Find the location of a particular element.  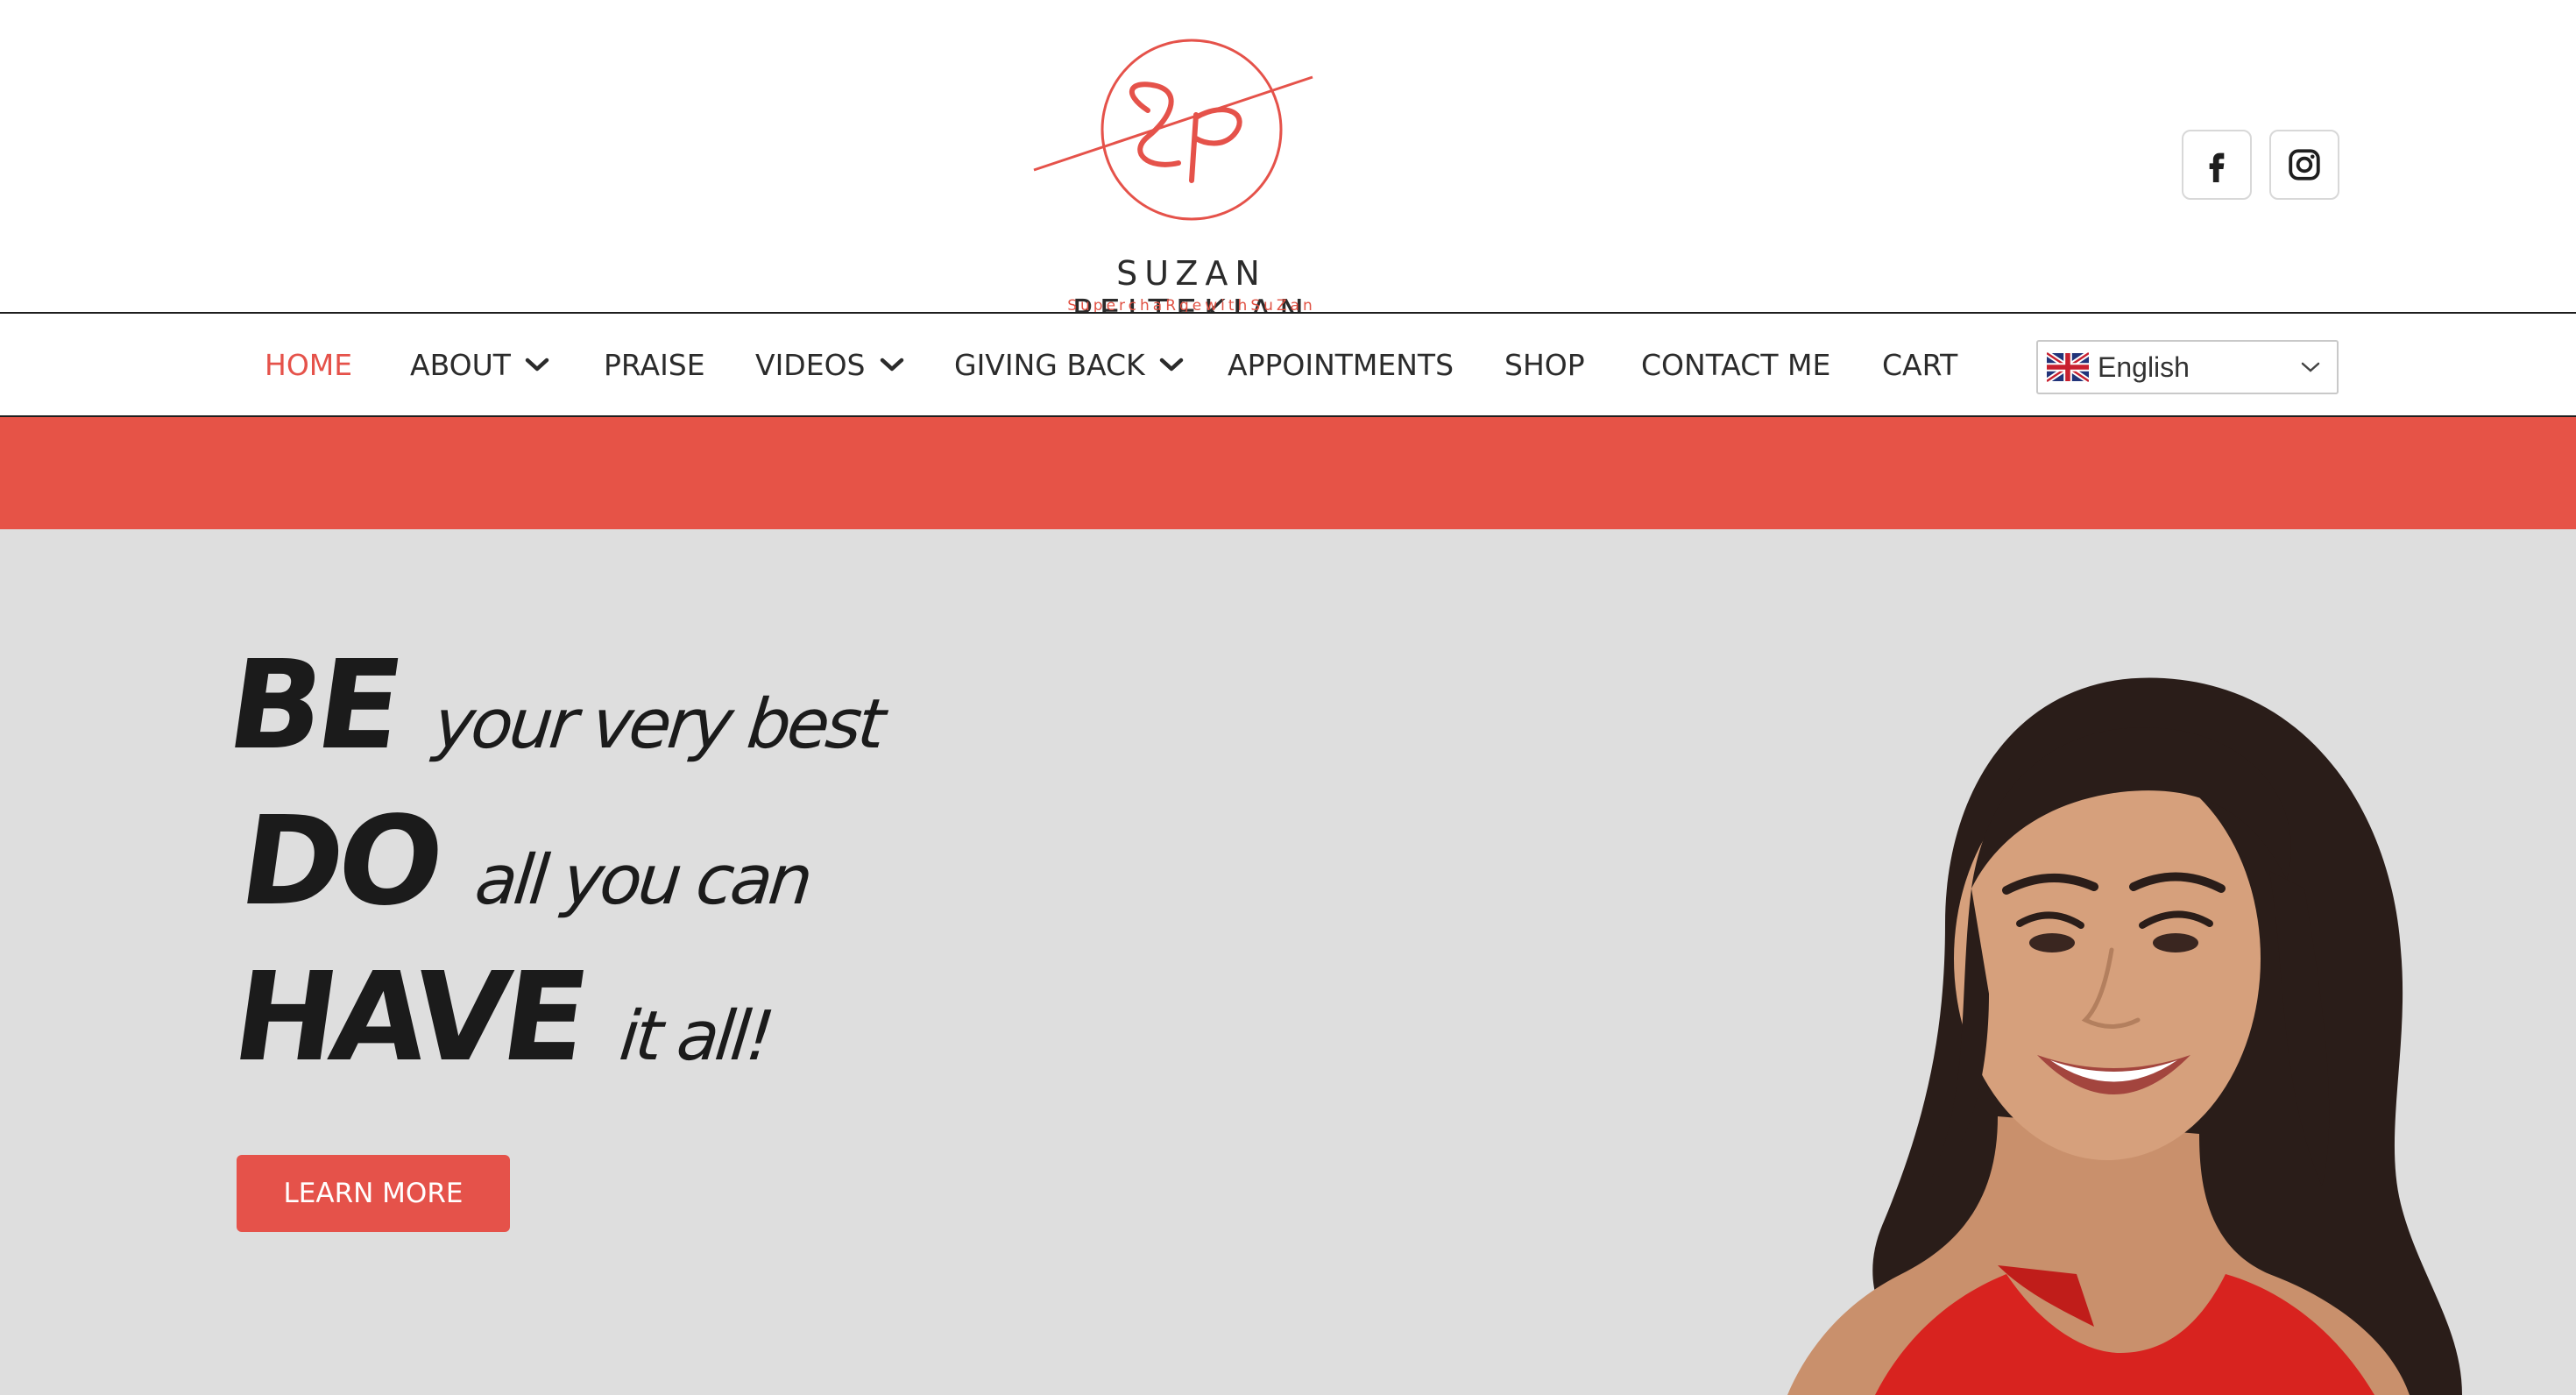

instagram-icon is located at coordinates (2304, 165).